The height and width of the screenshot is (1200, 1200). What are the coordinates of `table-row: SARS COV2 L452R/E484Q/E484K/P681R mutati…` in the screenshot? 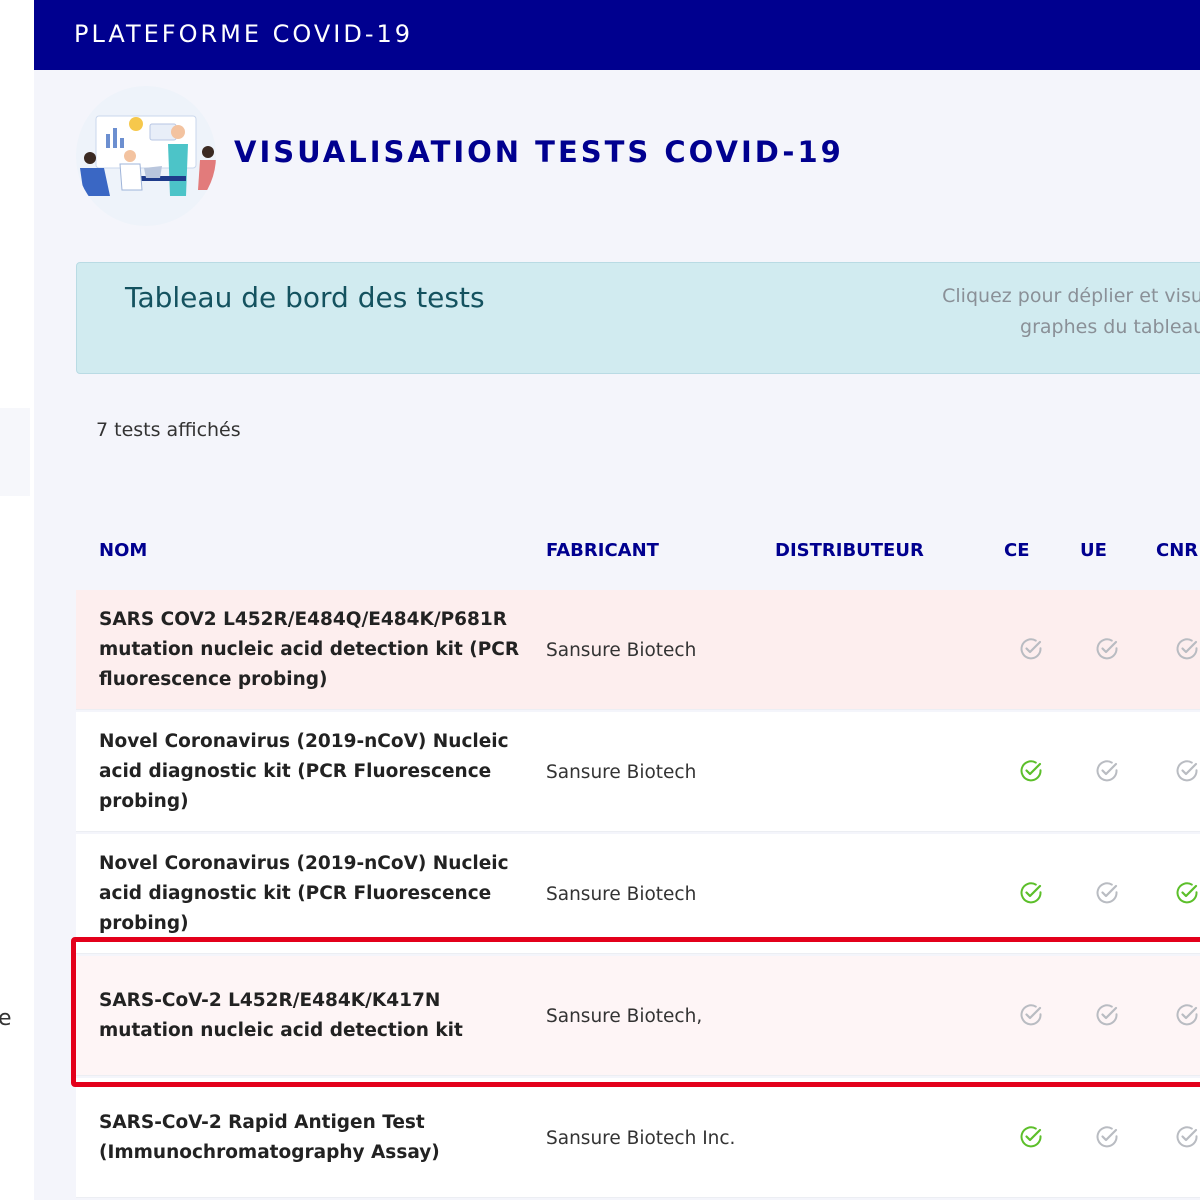 It's located at (638, 650).